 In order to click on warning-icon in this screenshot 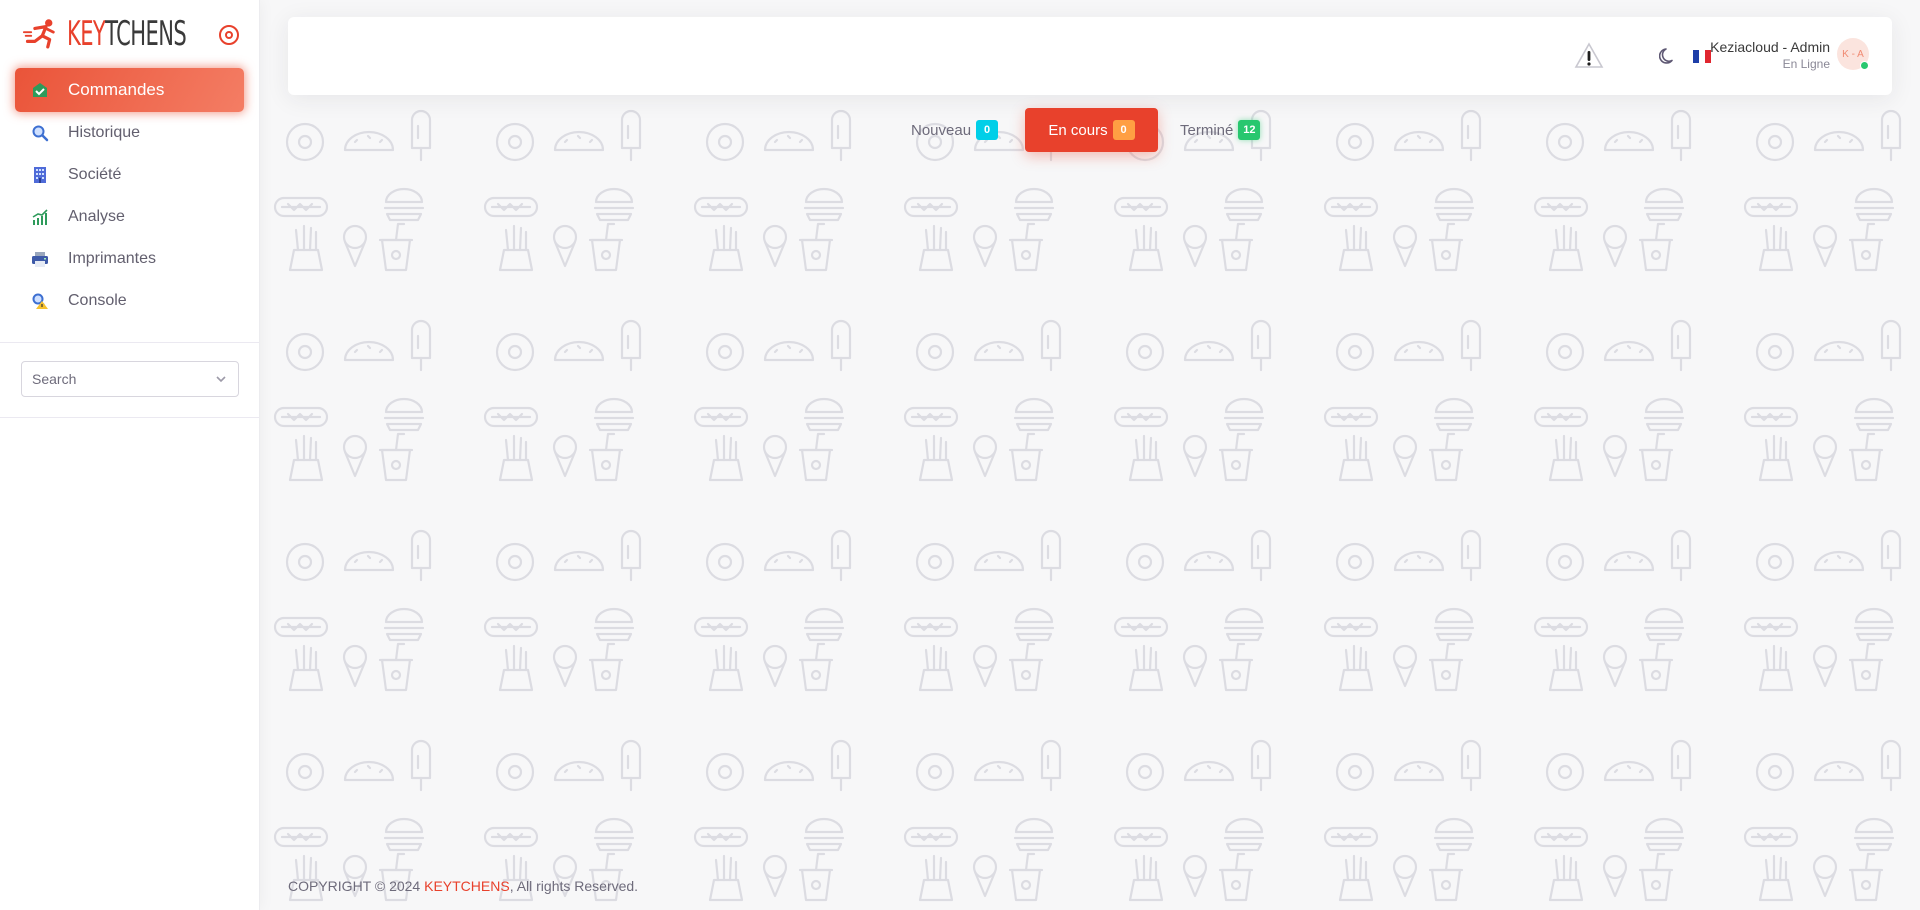, I will do `click(1589, 56)`.